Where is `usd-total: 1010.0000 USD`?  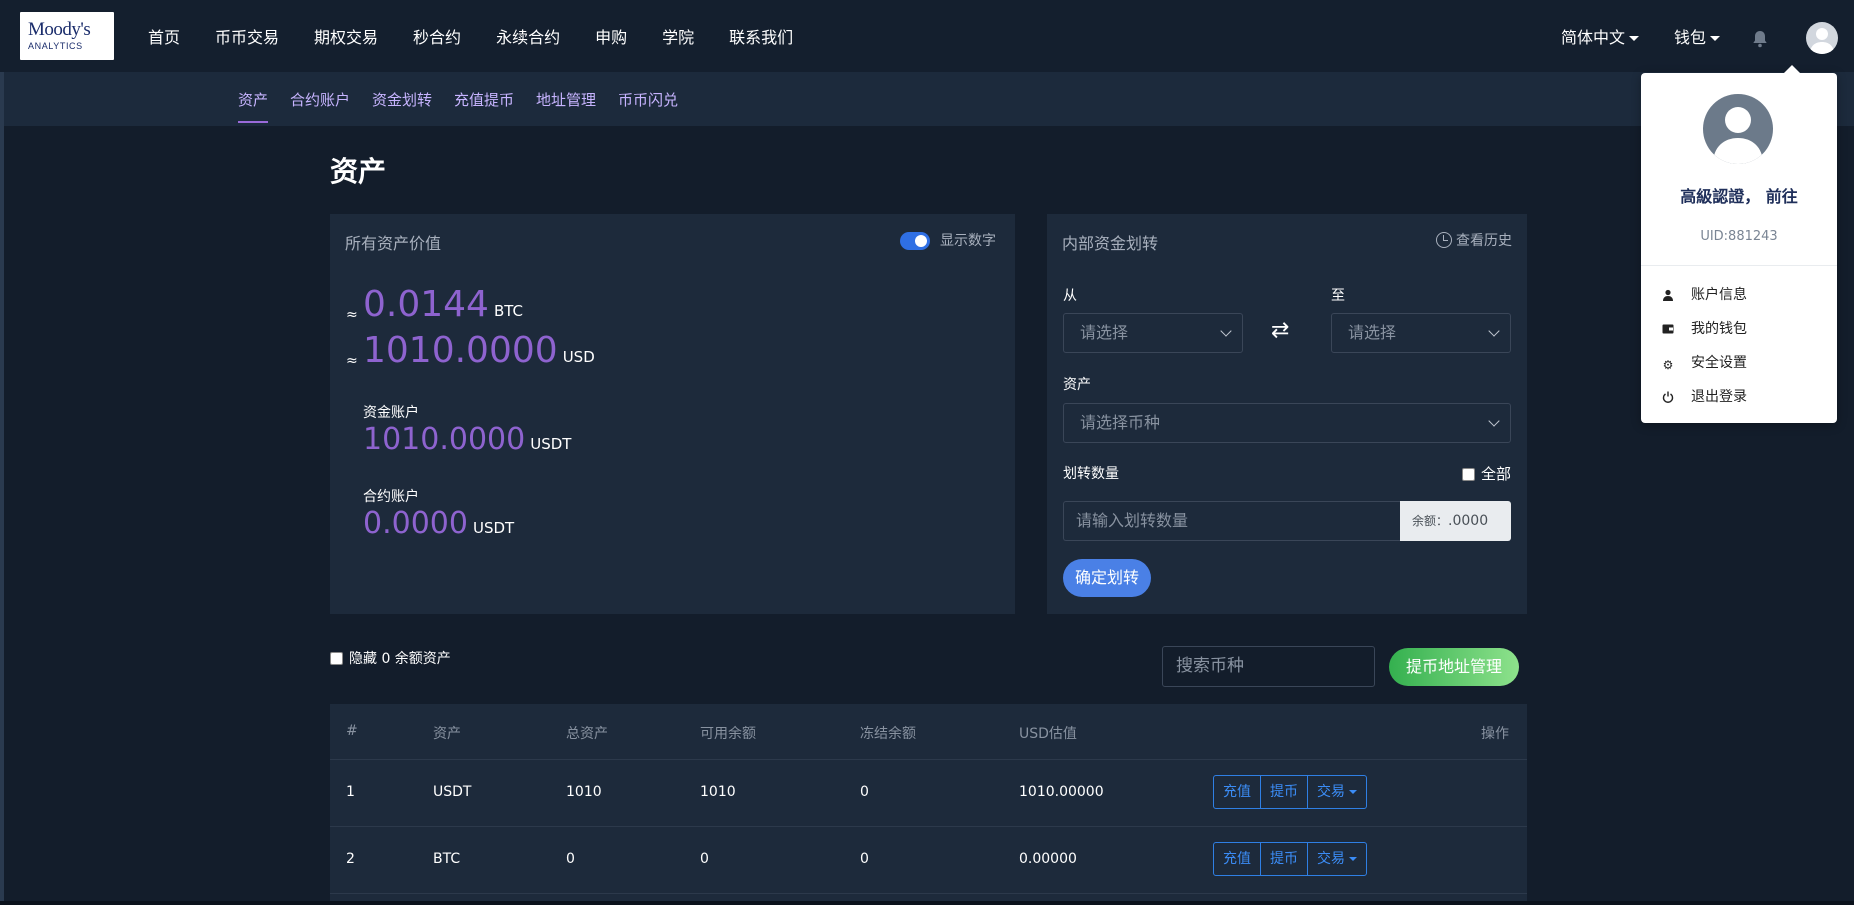
usd-total: 1010.0000 USD is located at coordinates (479, 350).